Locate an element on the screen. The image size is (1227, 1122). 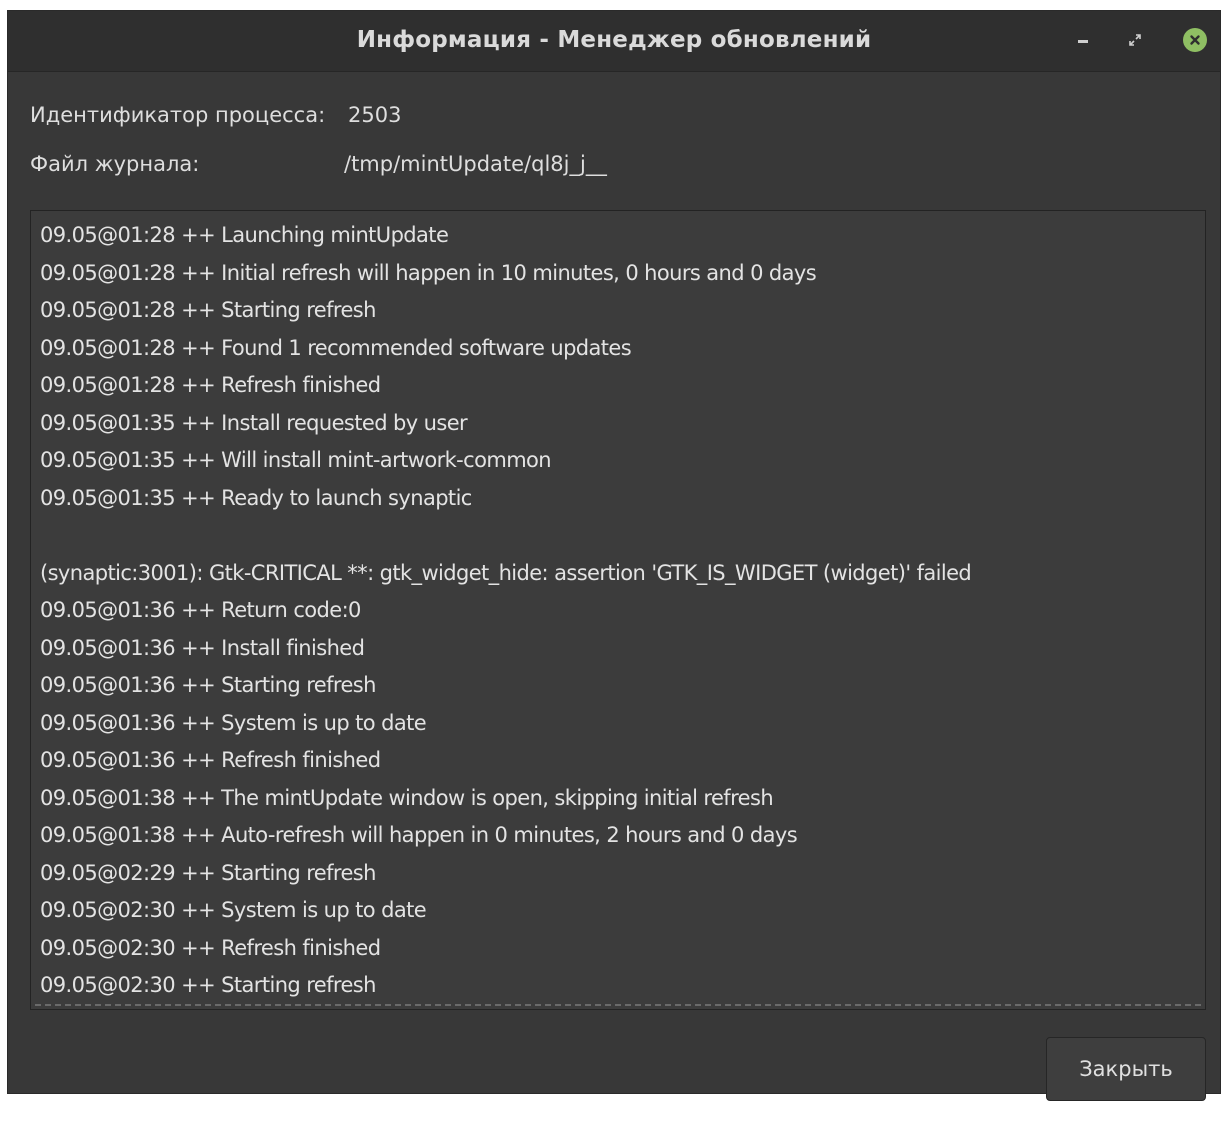
minimize-button is located at coordinates (1083, 40).